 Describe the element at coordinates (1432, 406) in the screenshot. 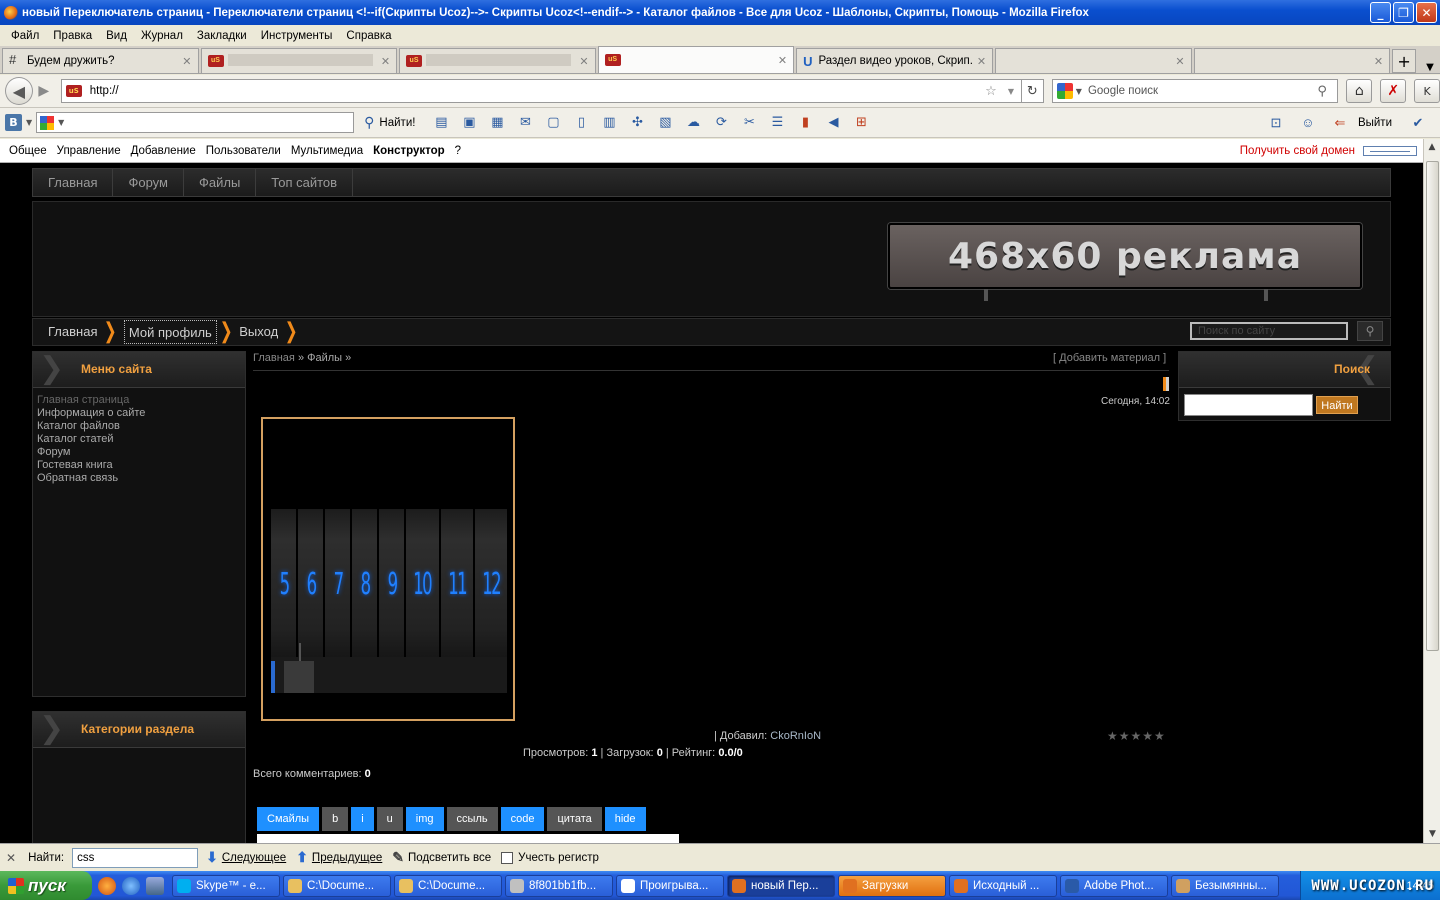

I see `scroll-thumb` at that location.